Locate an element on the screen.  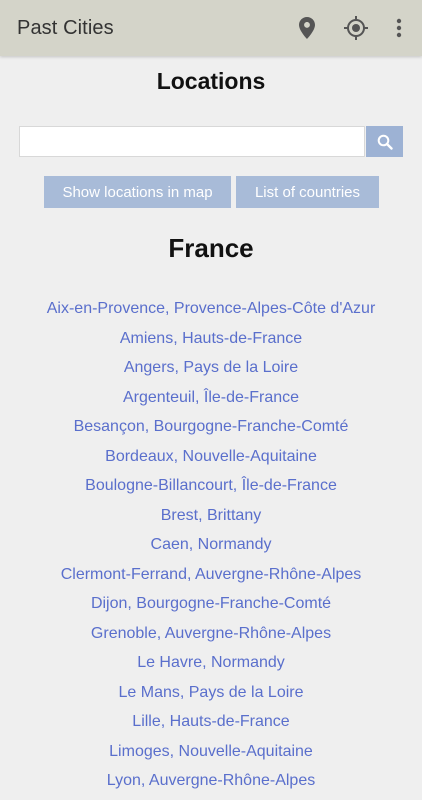
search-icon is located at coordinates (385, 142).